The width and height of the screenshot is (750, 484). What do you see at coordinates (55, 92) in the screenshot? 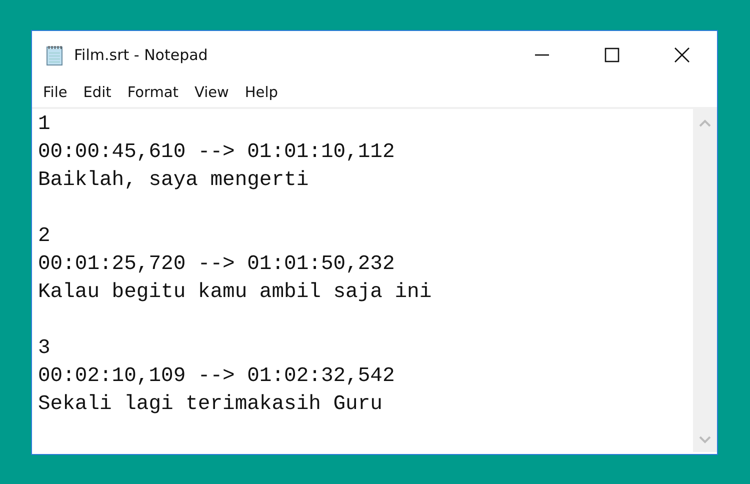
I see `menu-item: File` at bounding box center [55, 92].